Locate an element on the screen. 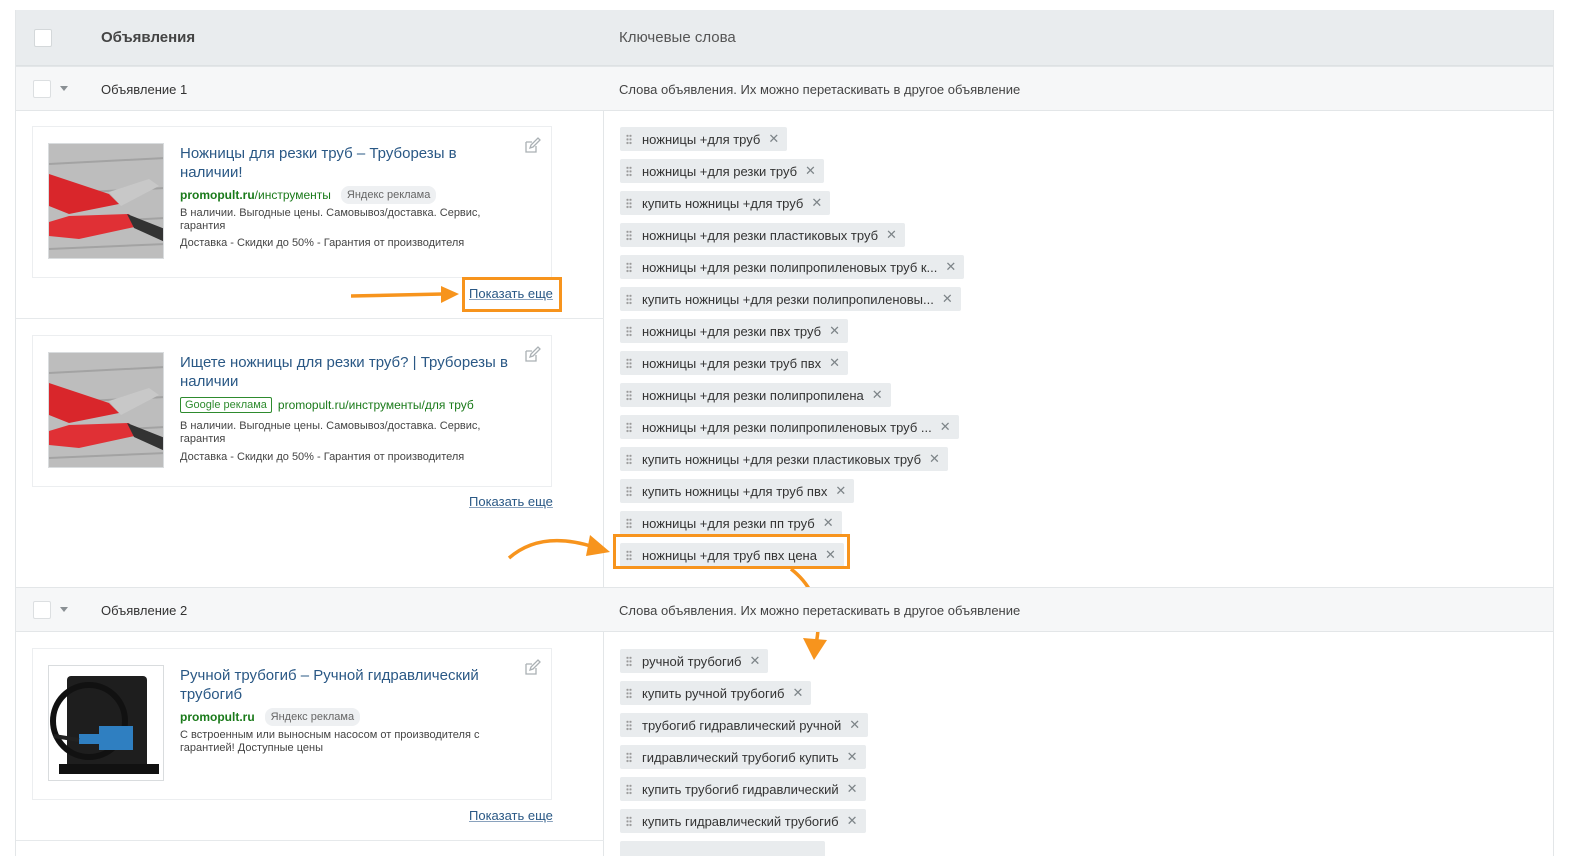 The image size is (1580, 856). group-2-checkbox is located at coordinates (42, 610).